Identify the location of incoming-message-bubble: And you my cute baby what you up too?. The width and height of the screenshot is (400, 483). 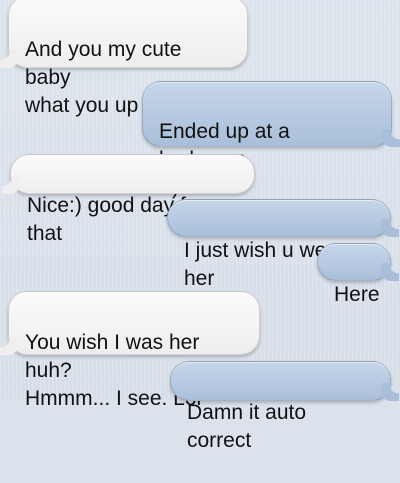
(128, 58).